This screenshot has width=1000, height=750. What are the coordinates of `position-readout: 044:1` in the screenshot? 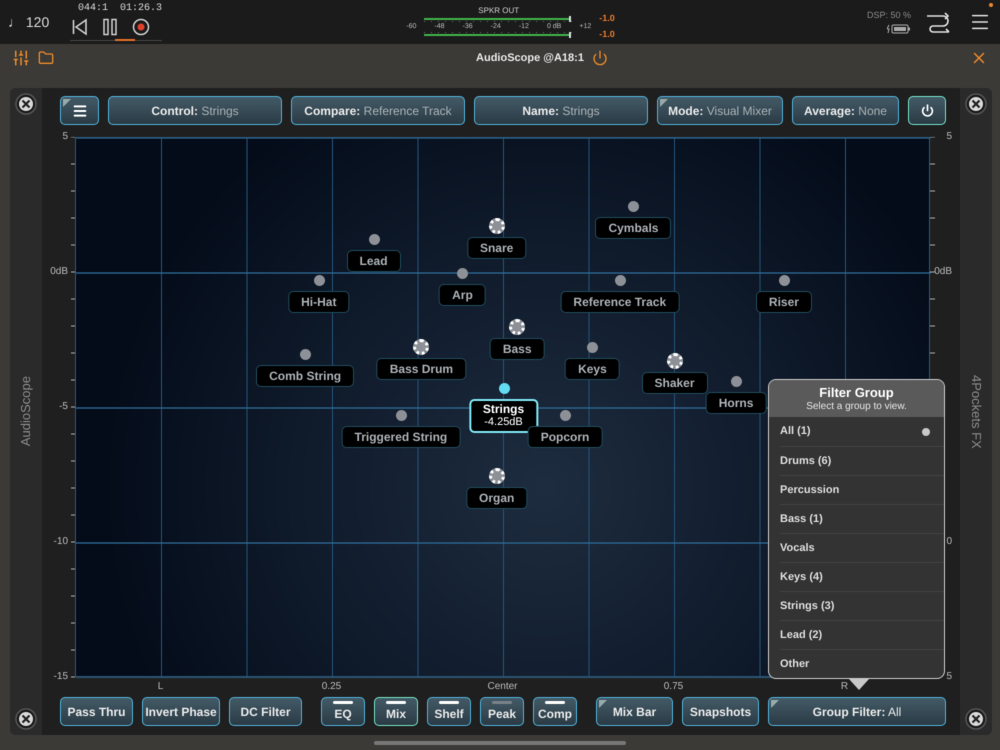 It's located at (93, 8).